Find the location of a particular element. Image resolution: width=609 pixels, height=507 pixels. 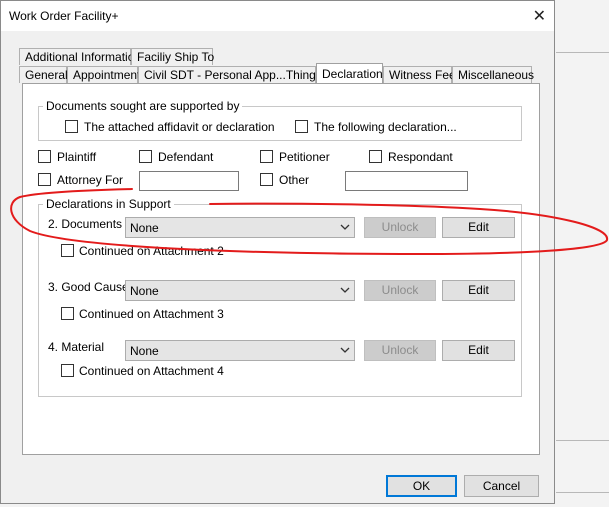

continued-attachment-4-checkbox is located at coordinates (67, 370).